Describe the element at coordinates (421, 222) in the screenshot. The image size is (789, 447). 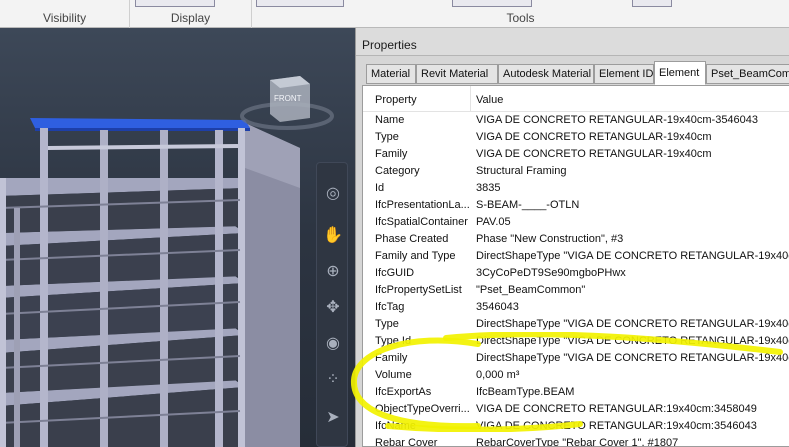
I see `property-name: IfcSpatialContainer` at that location.